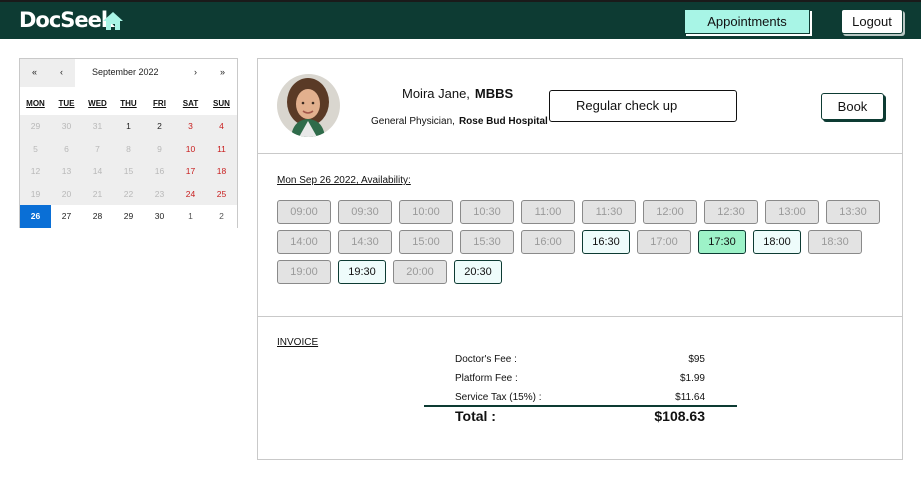 This screenshot has height=477, width=921. I want to click on time-slot-button: 15:30, so click(487, 242).